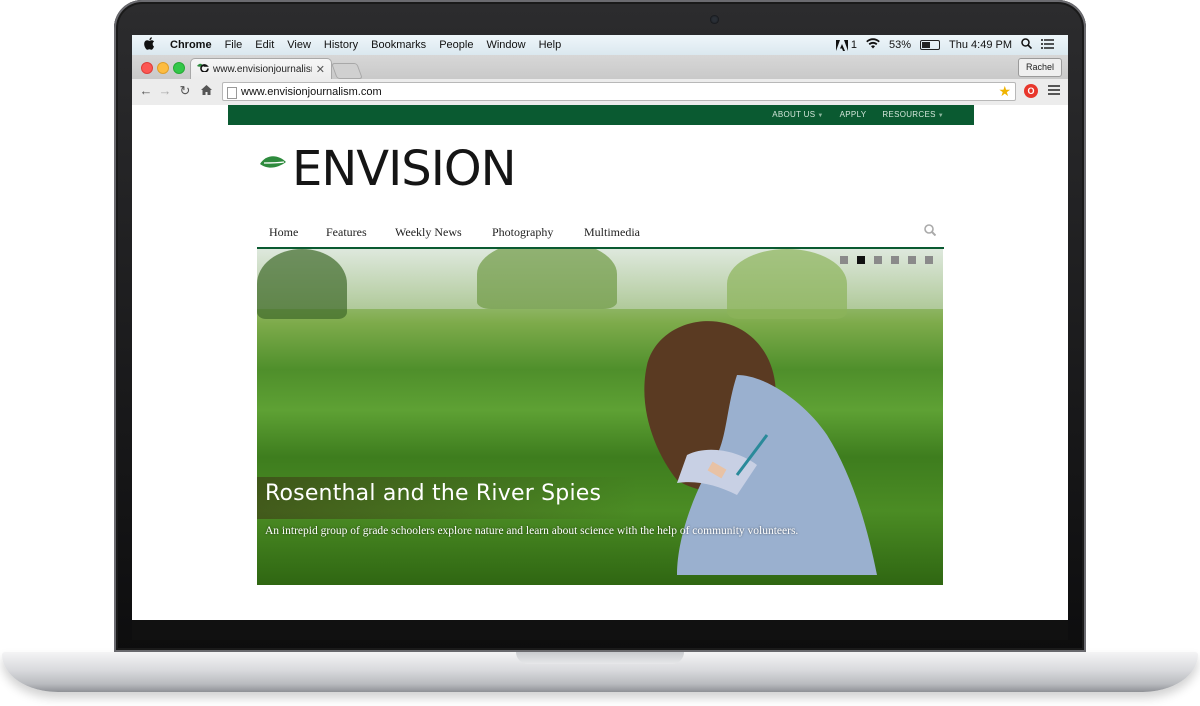  Describe the element at coordinates (163, 68) in the screenshot. I see `minimize-window-button` at that location.